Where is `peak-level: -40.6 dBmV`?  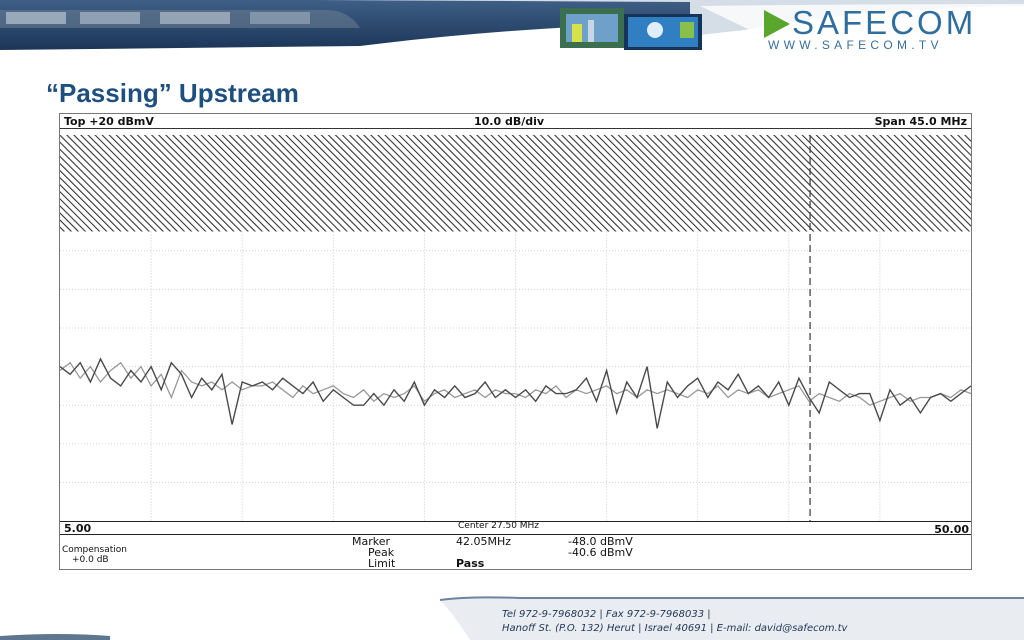
peak-level: -40.6 dBmV is located at coordinates (600, 552).